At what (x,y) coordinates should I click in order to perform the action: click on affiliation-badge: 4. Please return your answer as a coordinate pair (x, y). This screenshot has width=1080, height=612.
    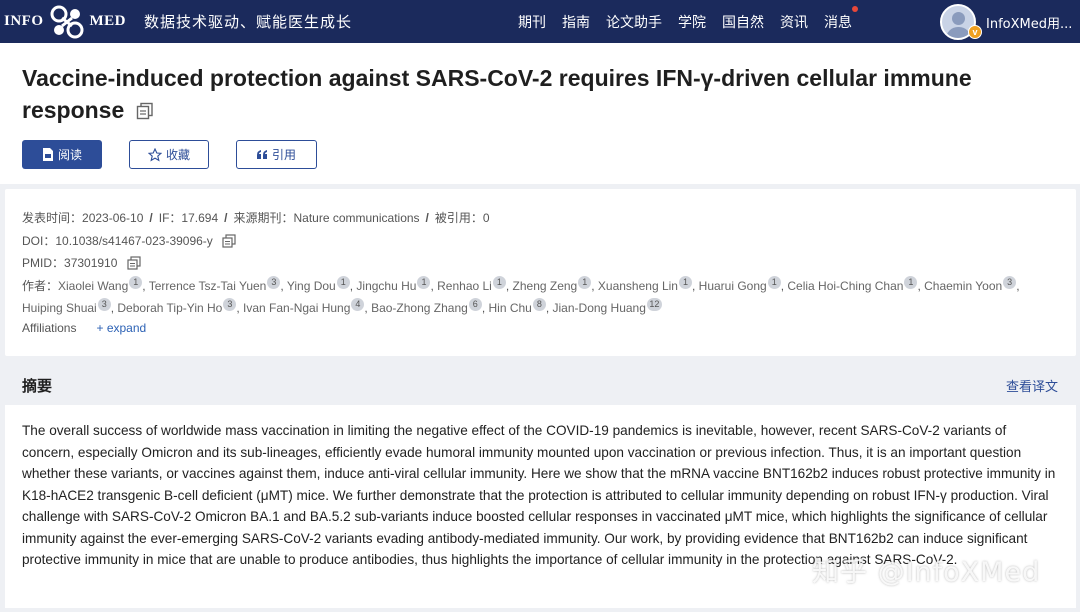
    Looking at the image, I should click on (358, 304).